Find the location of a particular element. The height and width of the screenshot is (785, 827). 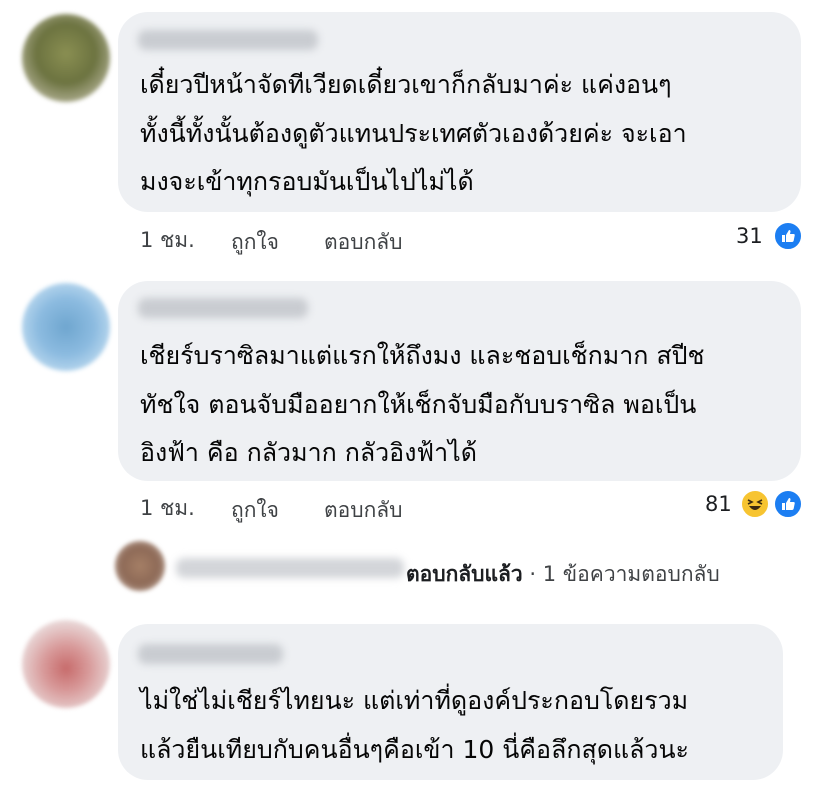

replier-name-blurred is located at coordinates (290, 568).